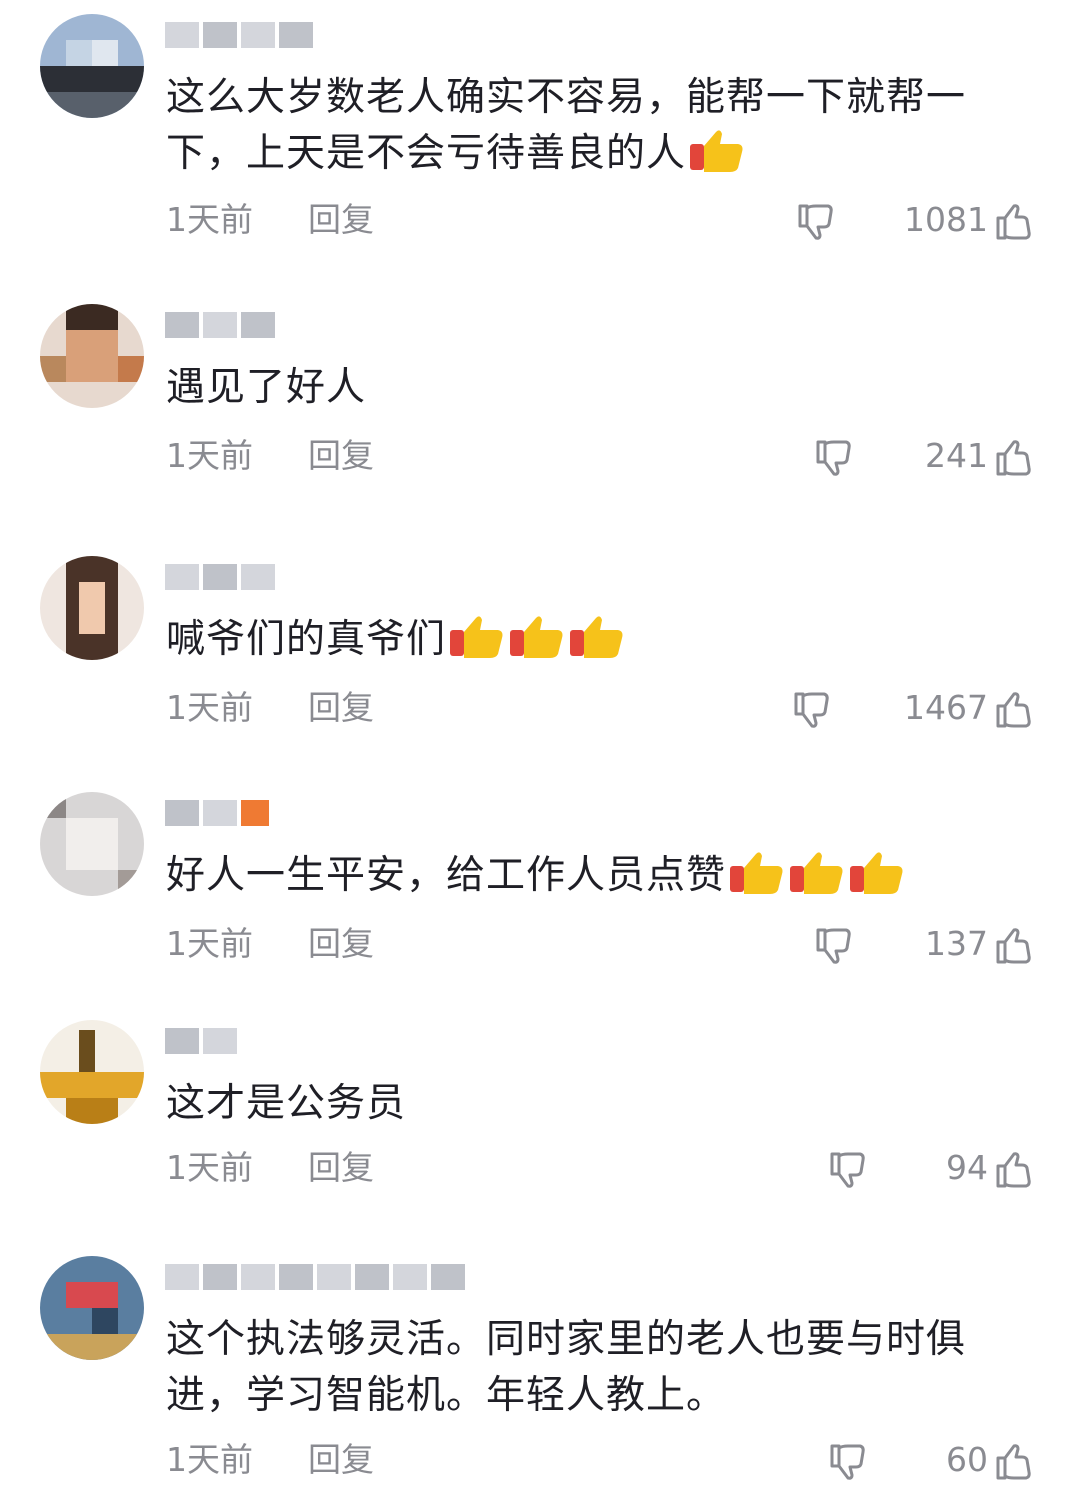  What do you see at coordinates (446, 875) in the screenshot?
I see `comment-text-content: 好人一生平安，给工作人员点赞` at bounding box center [446, 875].